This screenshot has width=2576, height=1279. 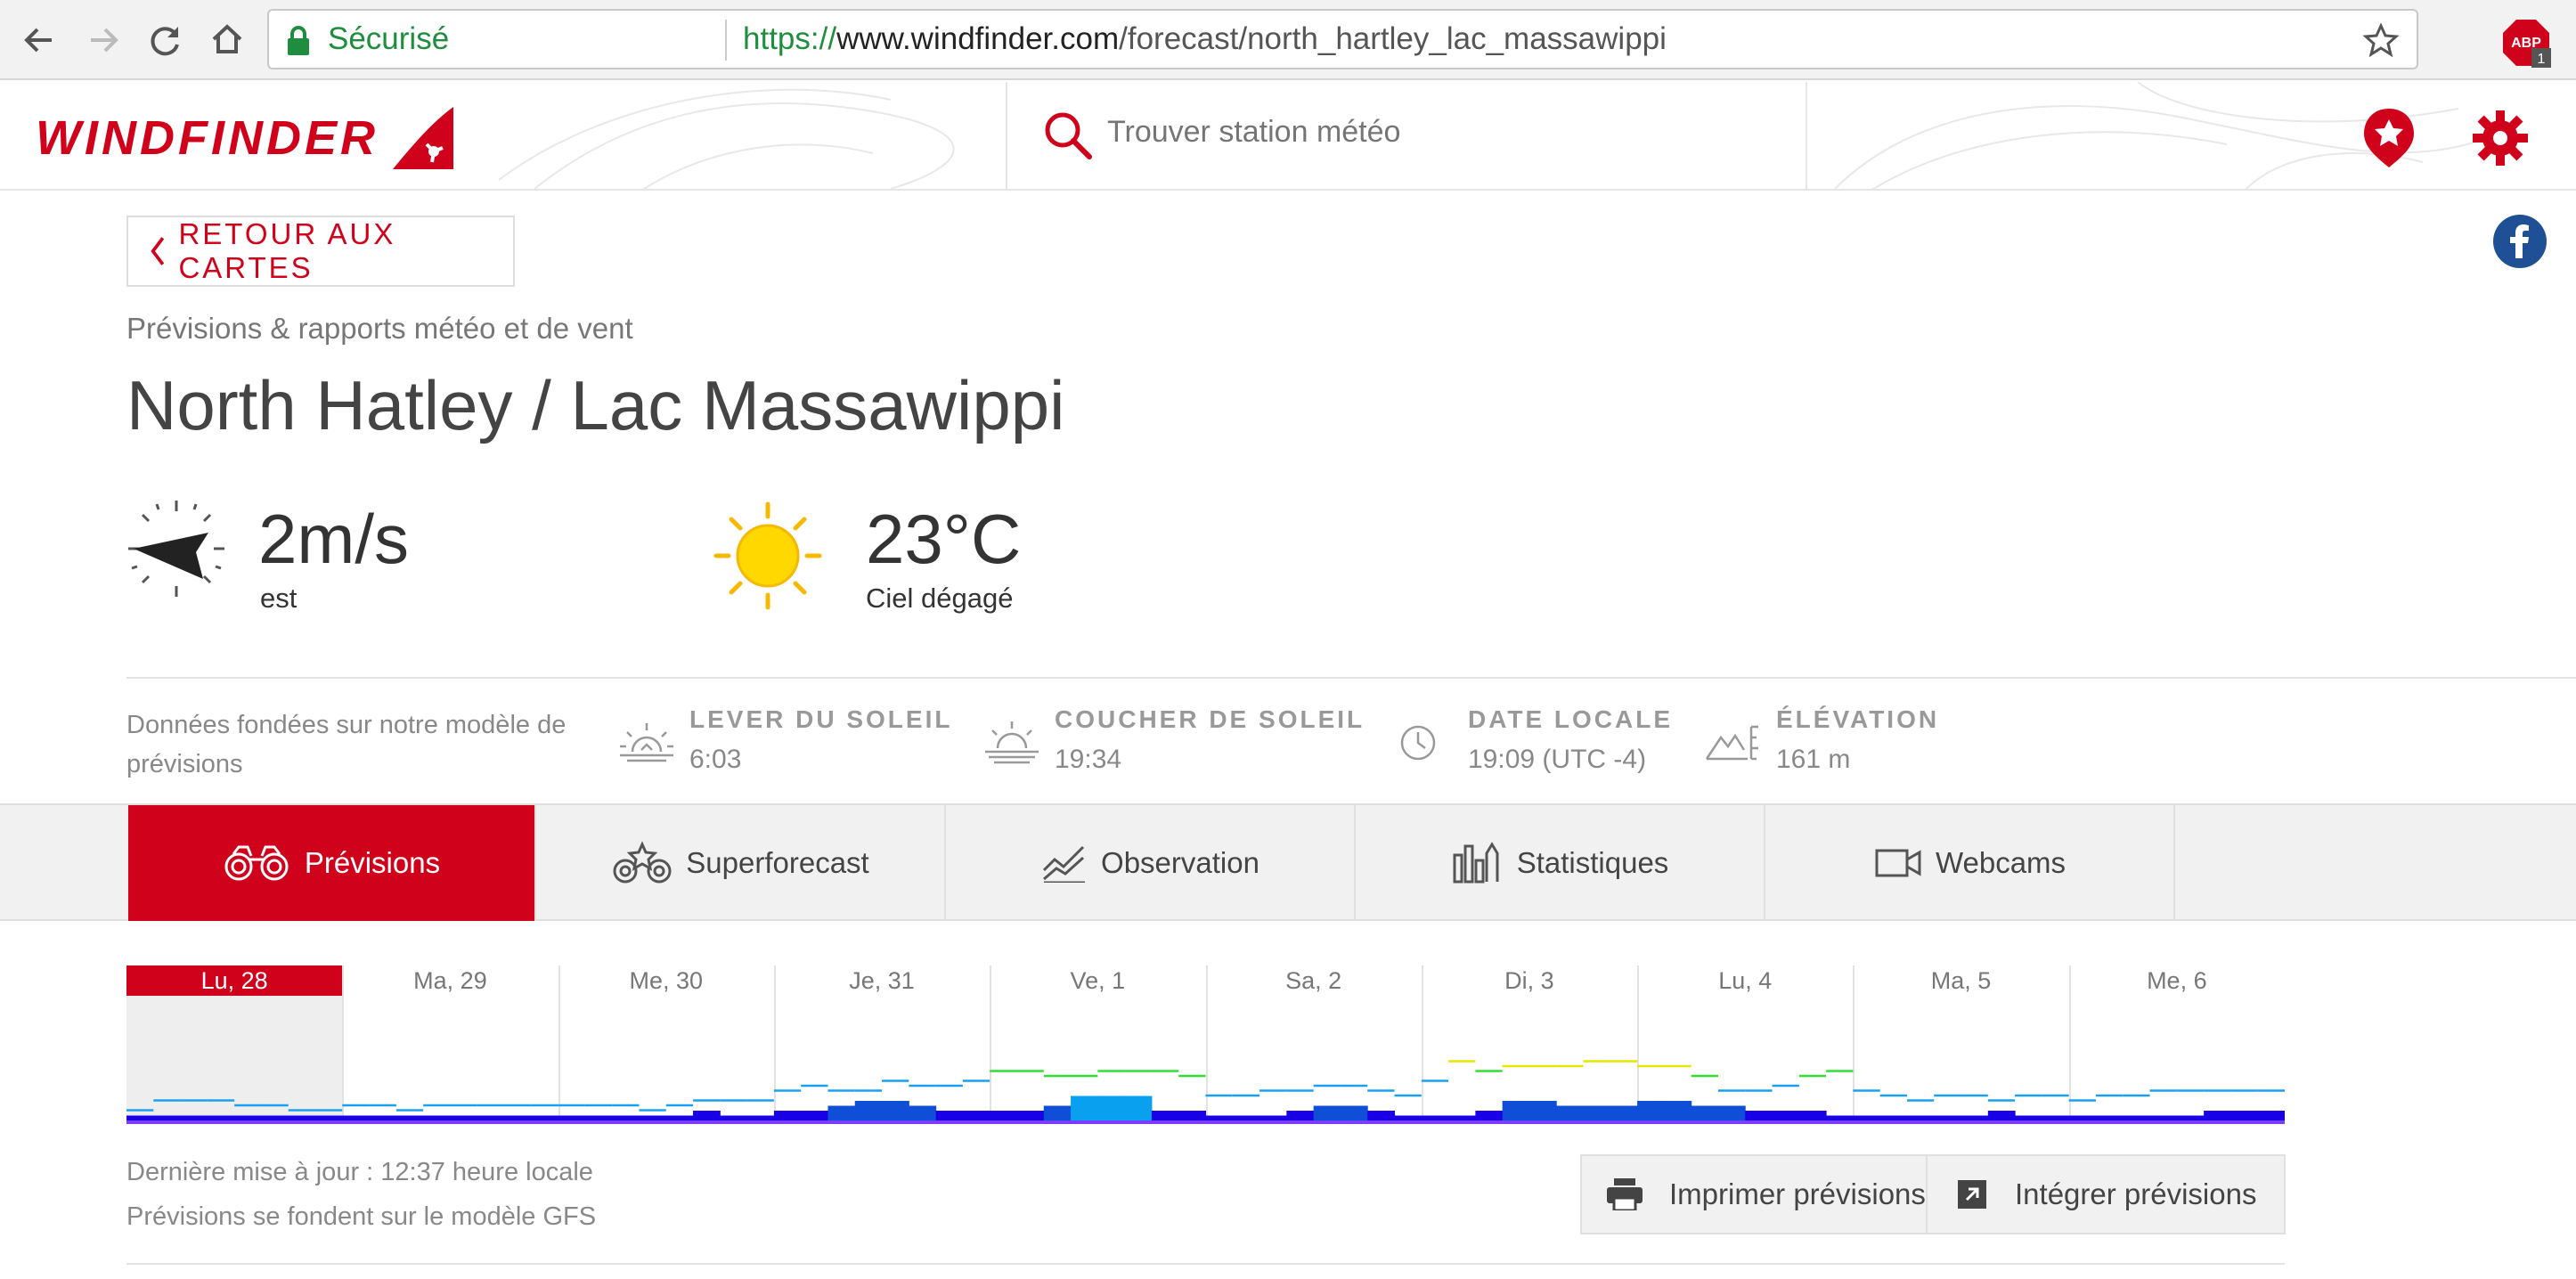 I want to click on tab-webcams-label: Webcams, so click(x=2001, y=862).